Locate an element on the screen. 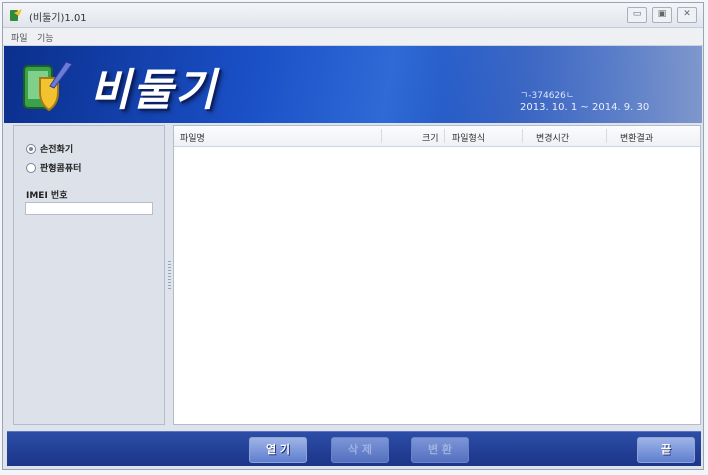 The width and height of the screenshot is (708, 475). menu-bar: 파일 기능 is located at coordinates (353, 37).